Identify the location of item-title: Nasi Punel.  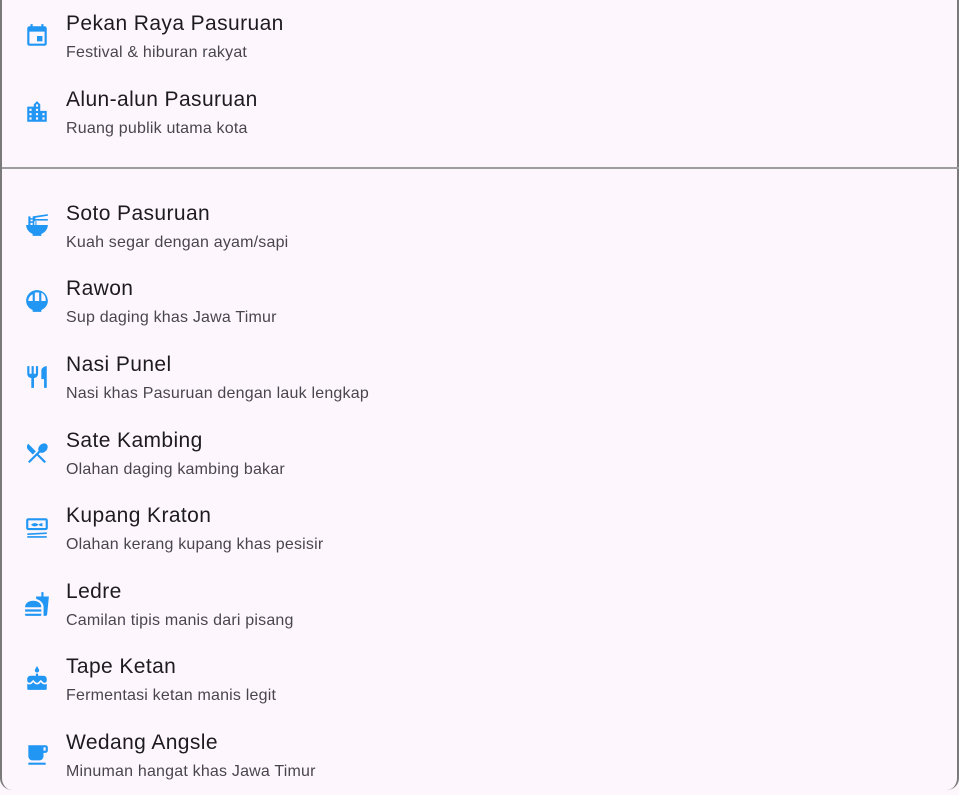
(119, 364).